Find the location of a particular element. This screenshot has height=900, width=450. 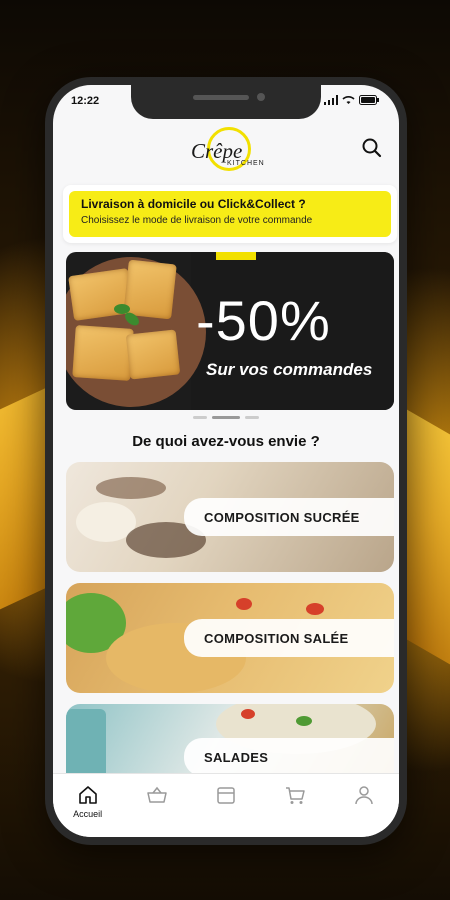

brand-sub: KITCHEN is located at coordinates (246, 163).